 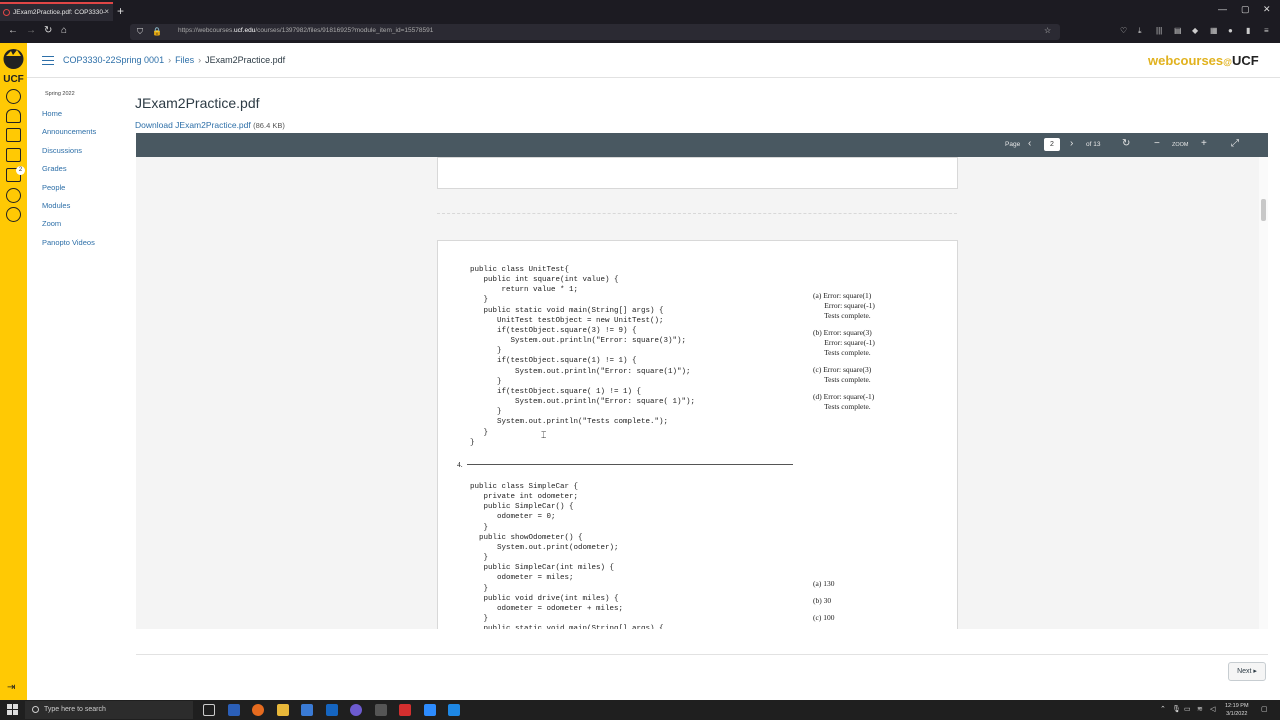 I want to click on course-nav-grades: Grades, so click(x=54, y=168).